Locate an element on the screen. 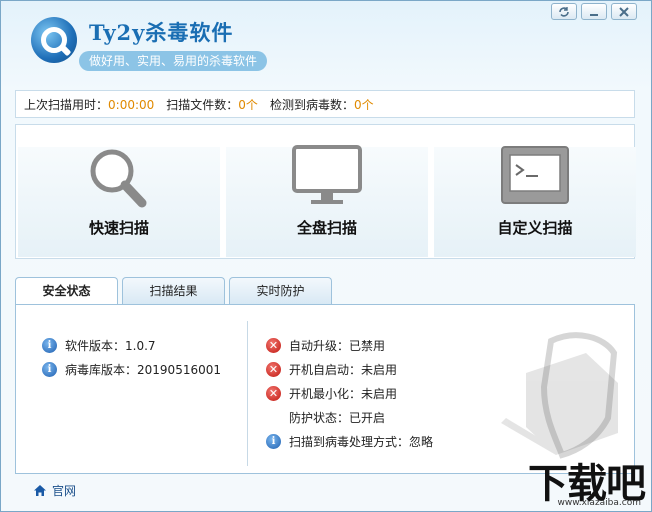 Image resolution: width=652 pixels, height=512 pixels. virus-db-version-row: i 病毒库版本： 20190516001 is located at coordinates (131, 369).